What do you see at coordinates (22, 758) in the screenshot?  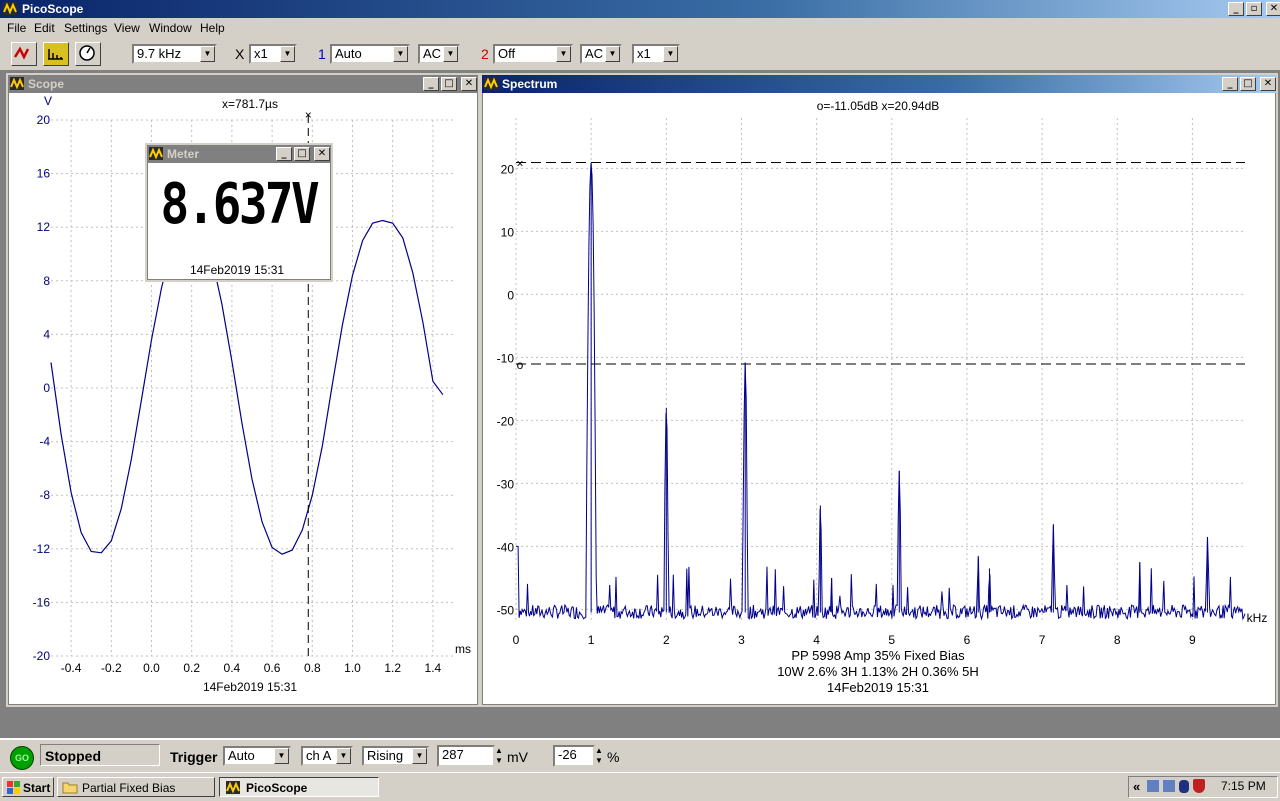 I see `go-button: GO` at bounding box center [22, 758].